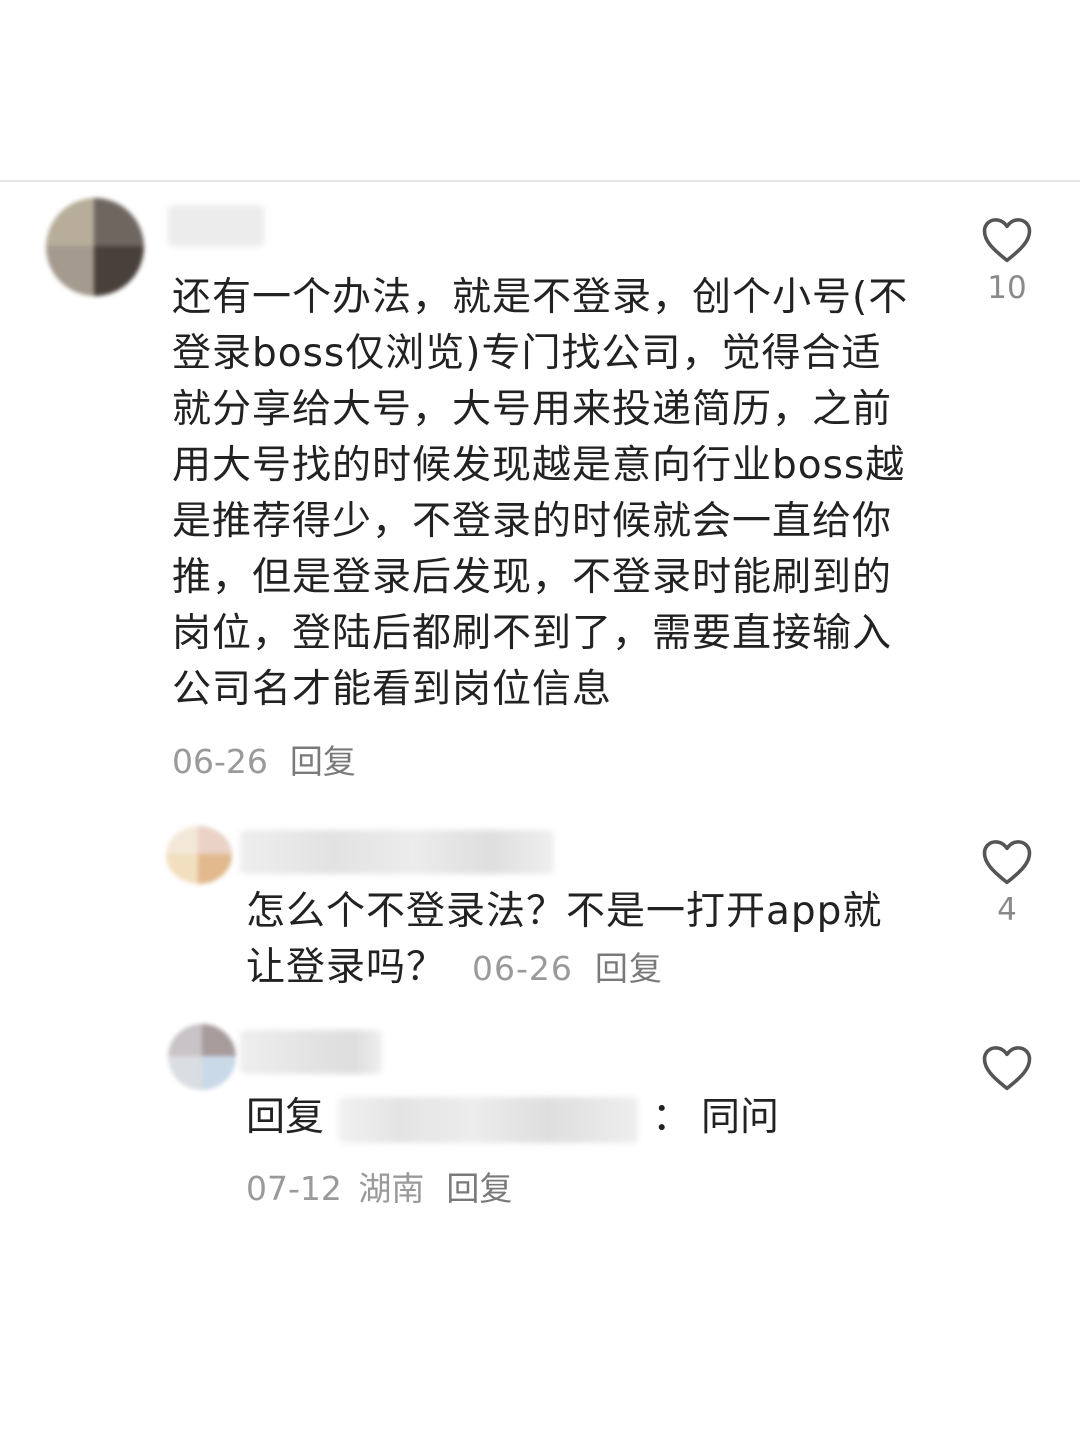  What do you see at coordinates (564, 939) in the screenshot?
I see `reply-text: 怎么个不登录法？不是一打开app就让登录吗？ 06-26 回复` at bounding box center [564, 939].